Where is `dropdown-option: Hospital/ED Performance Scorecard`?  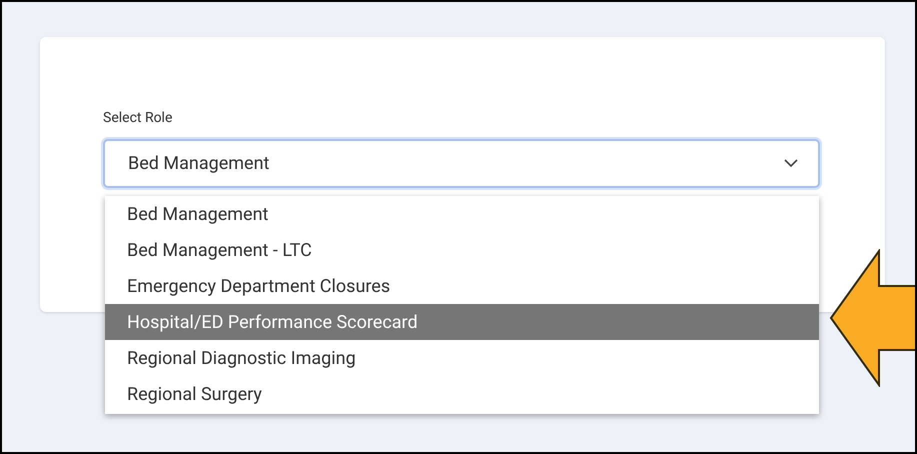 dropdown-option: Hospital/ED Performance Scorecard is located at coordinates (462, 322).